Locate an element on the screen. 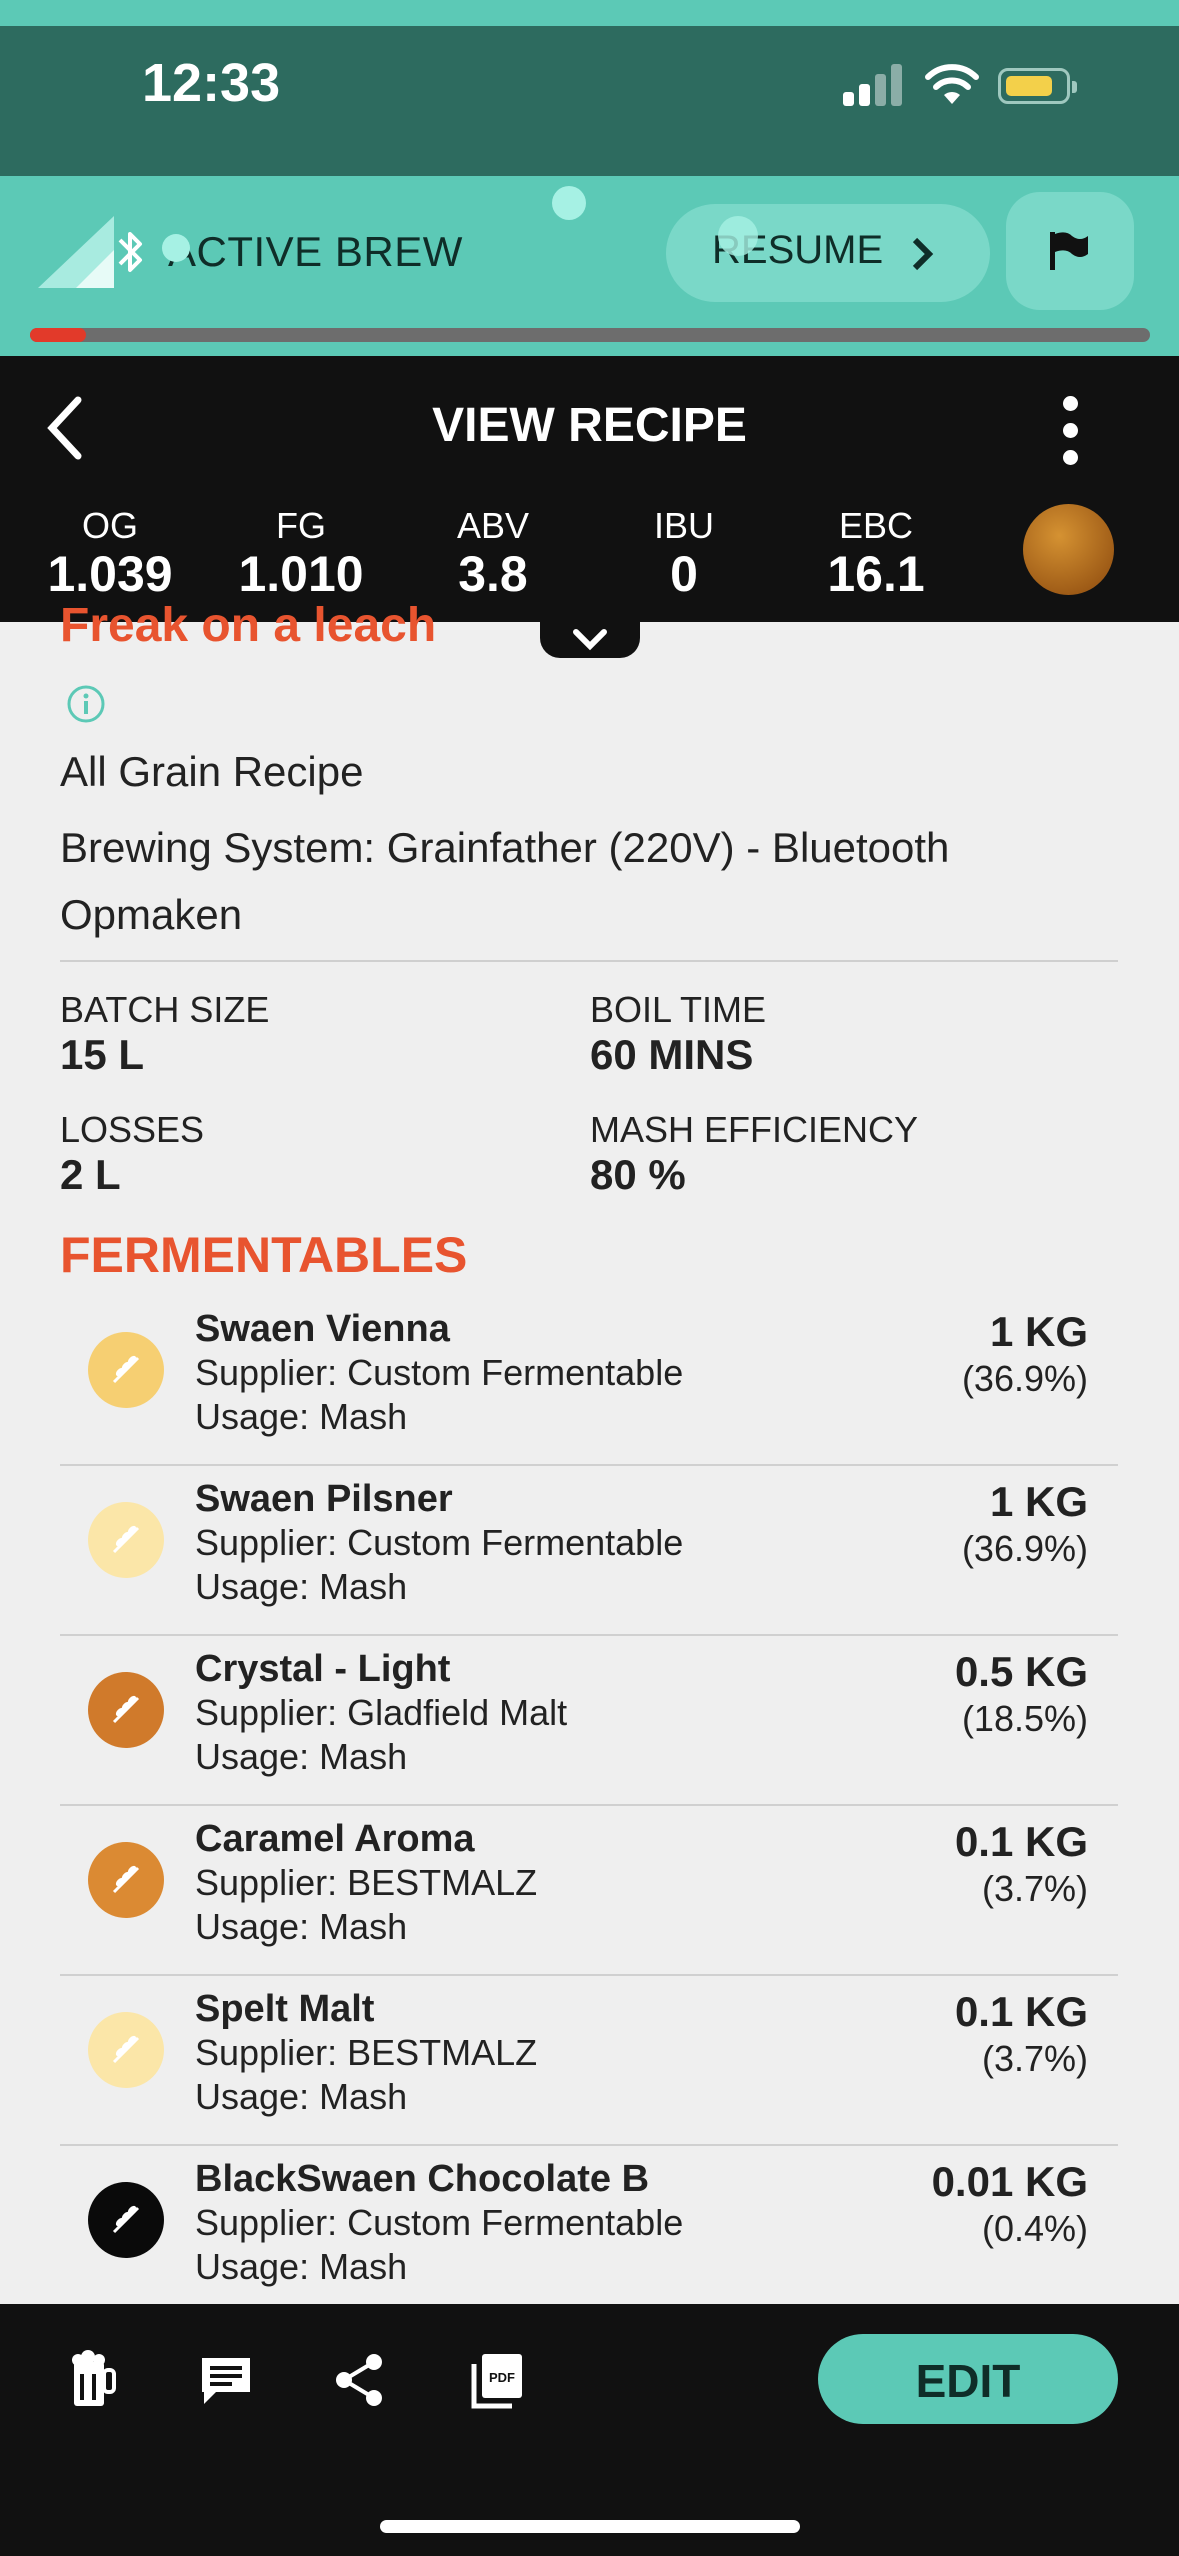 The width and height of the screenshot is (1179, 2556). param-boil-time: BOIL TIME 60 MINS is located at coordinates (678, 1035).